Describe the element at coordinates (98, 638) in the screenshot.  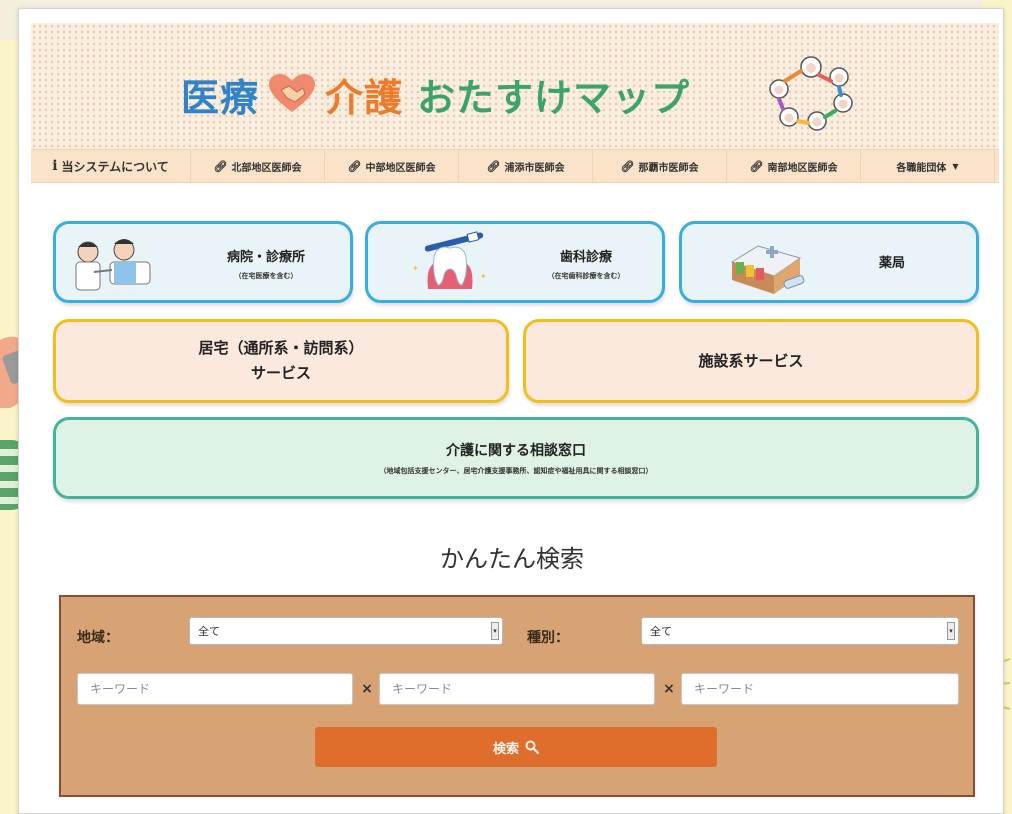
I see `region-label: 地域：` at that location.